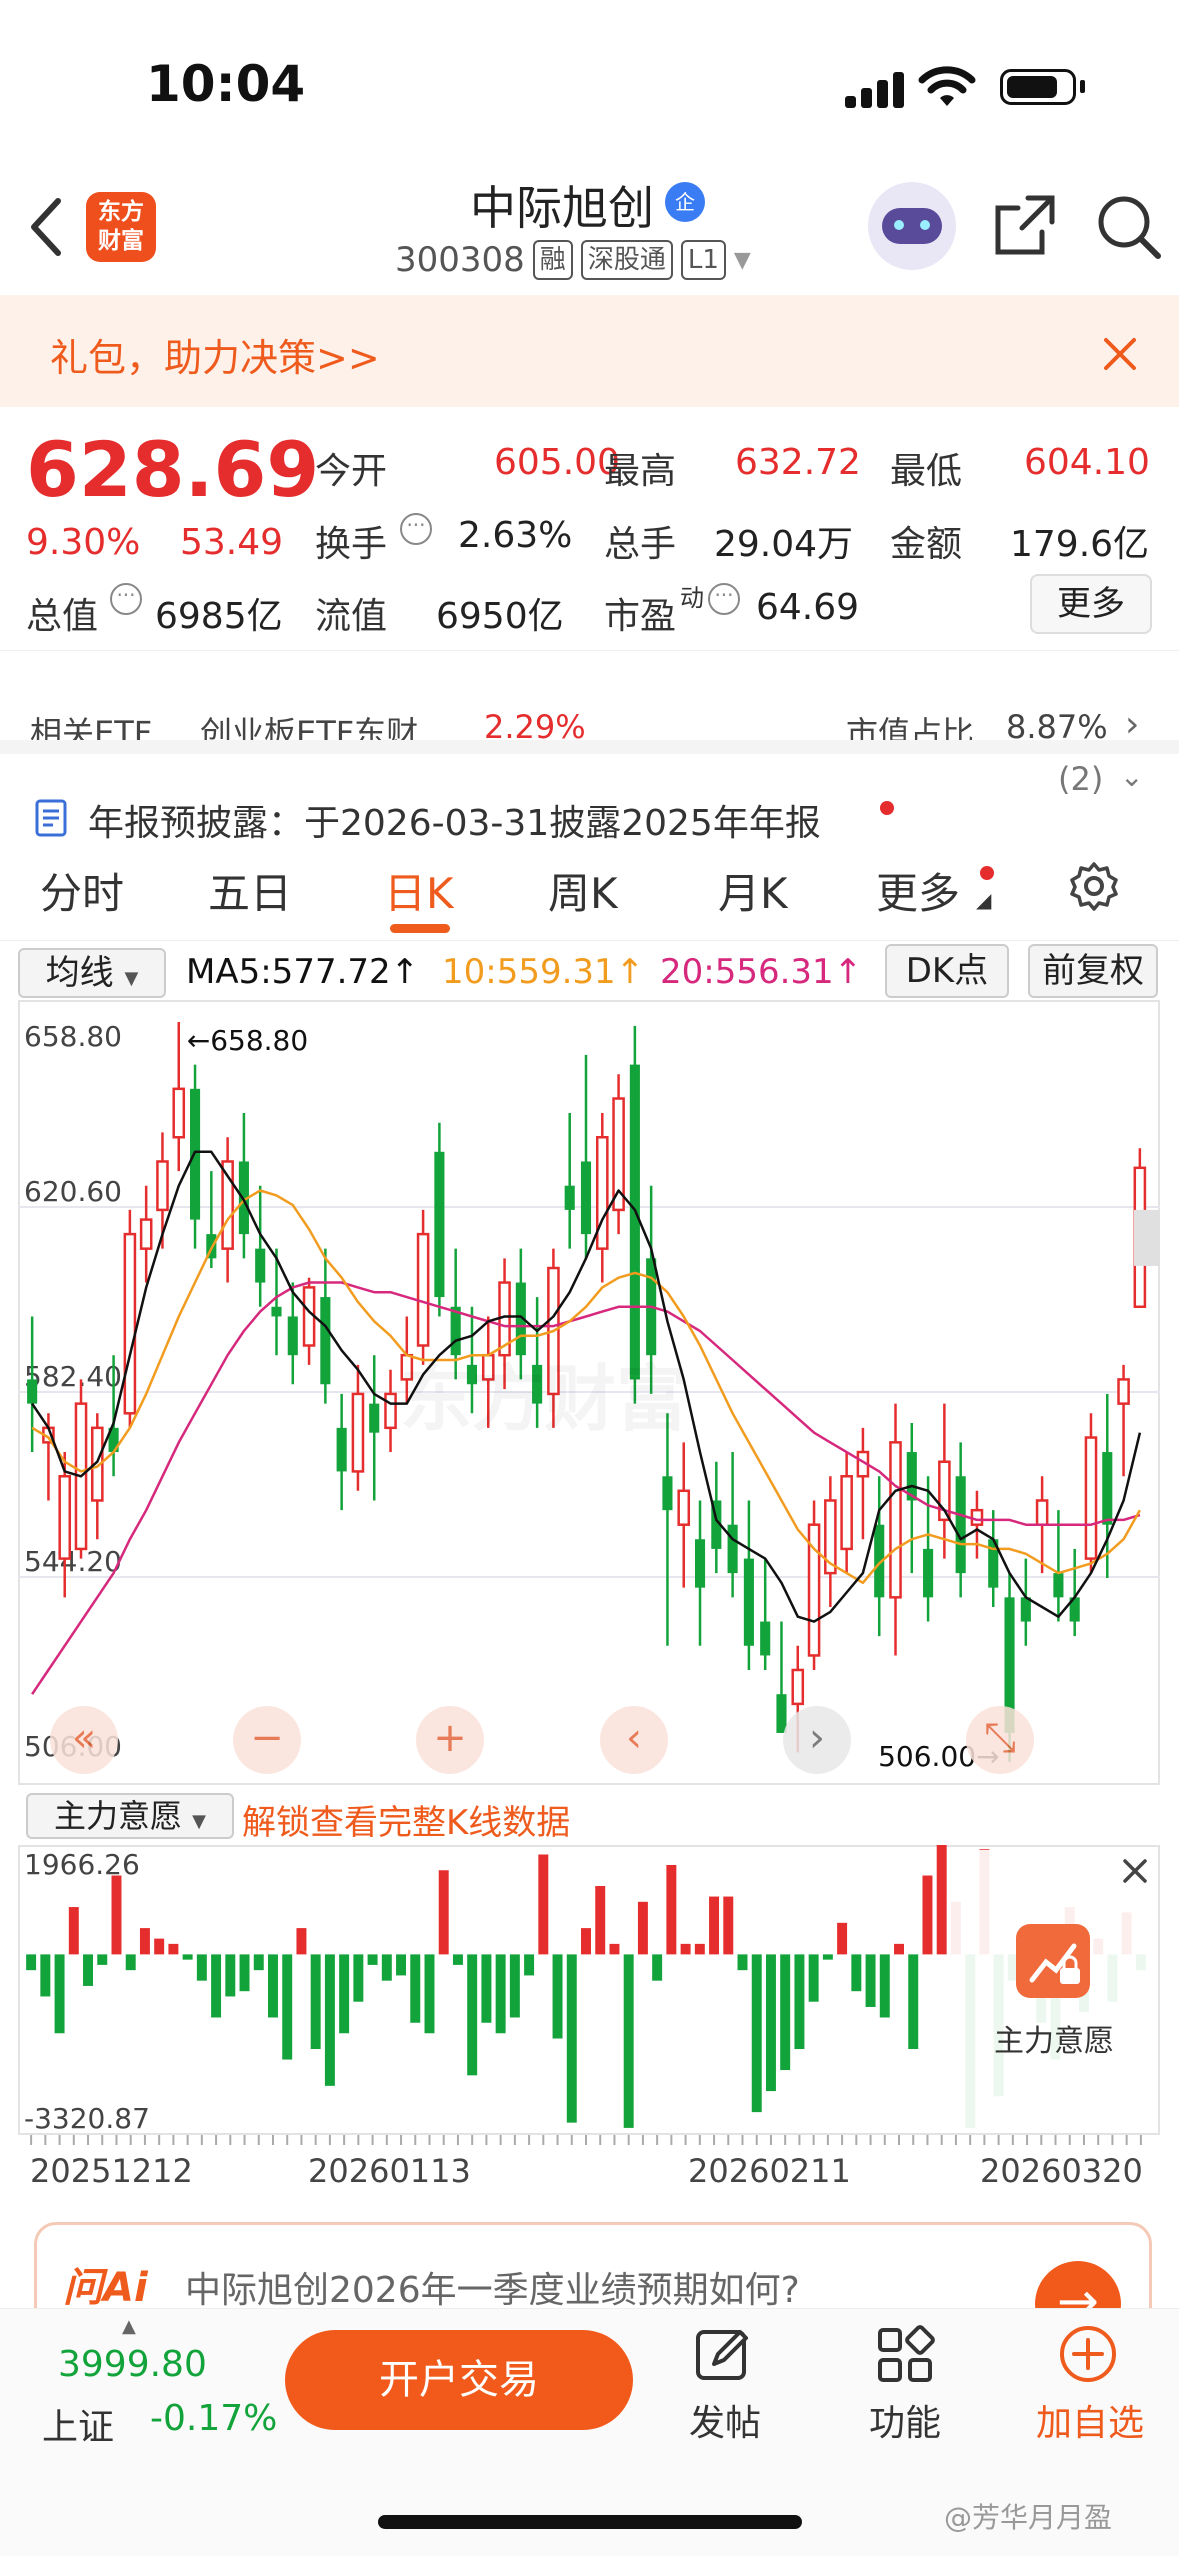 The height and width of the screenshot is (2556, 1179). I want to click on index-change: -0.17%, so click(213, 2418).